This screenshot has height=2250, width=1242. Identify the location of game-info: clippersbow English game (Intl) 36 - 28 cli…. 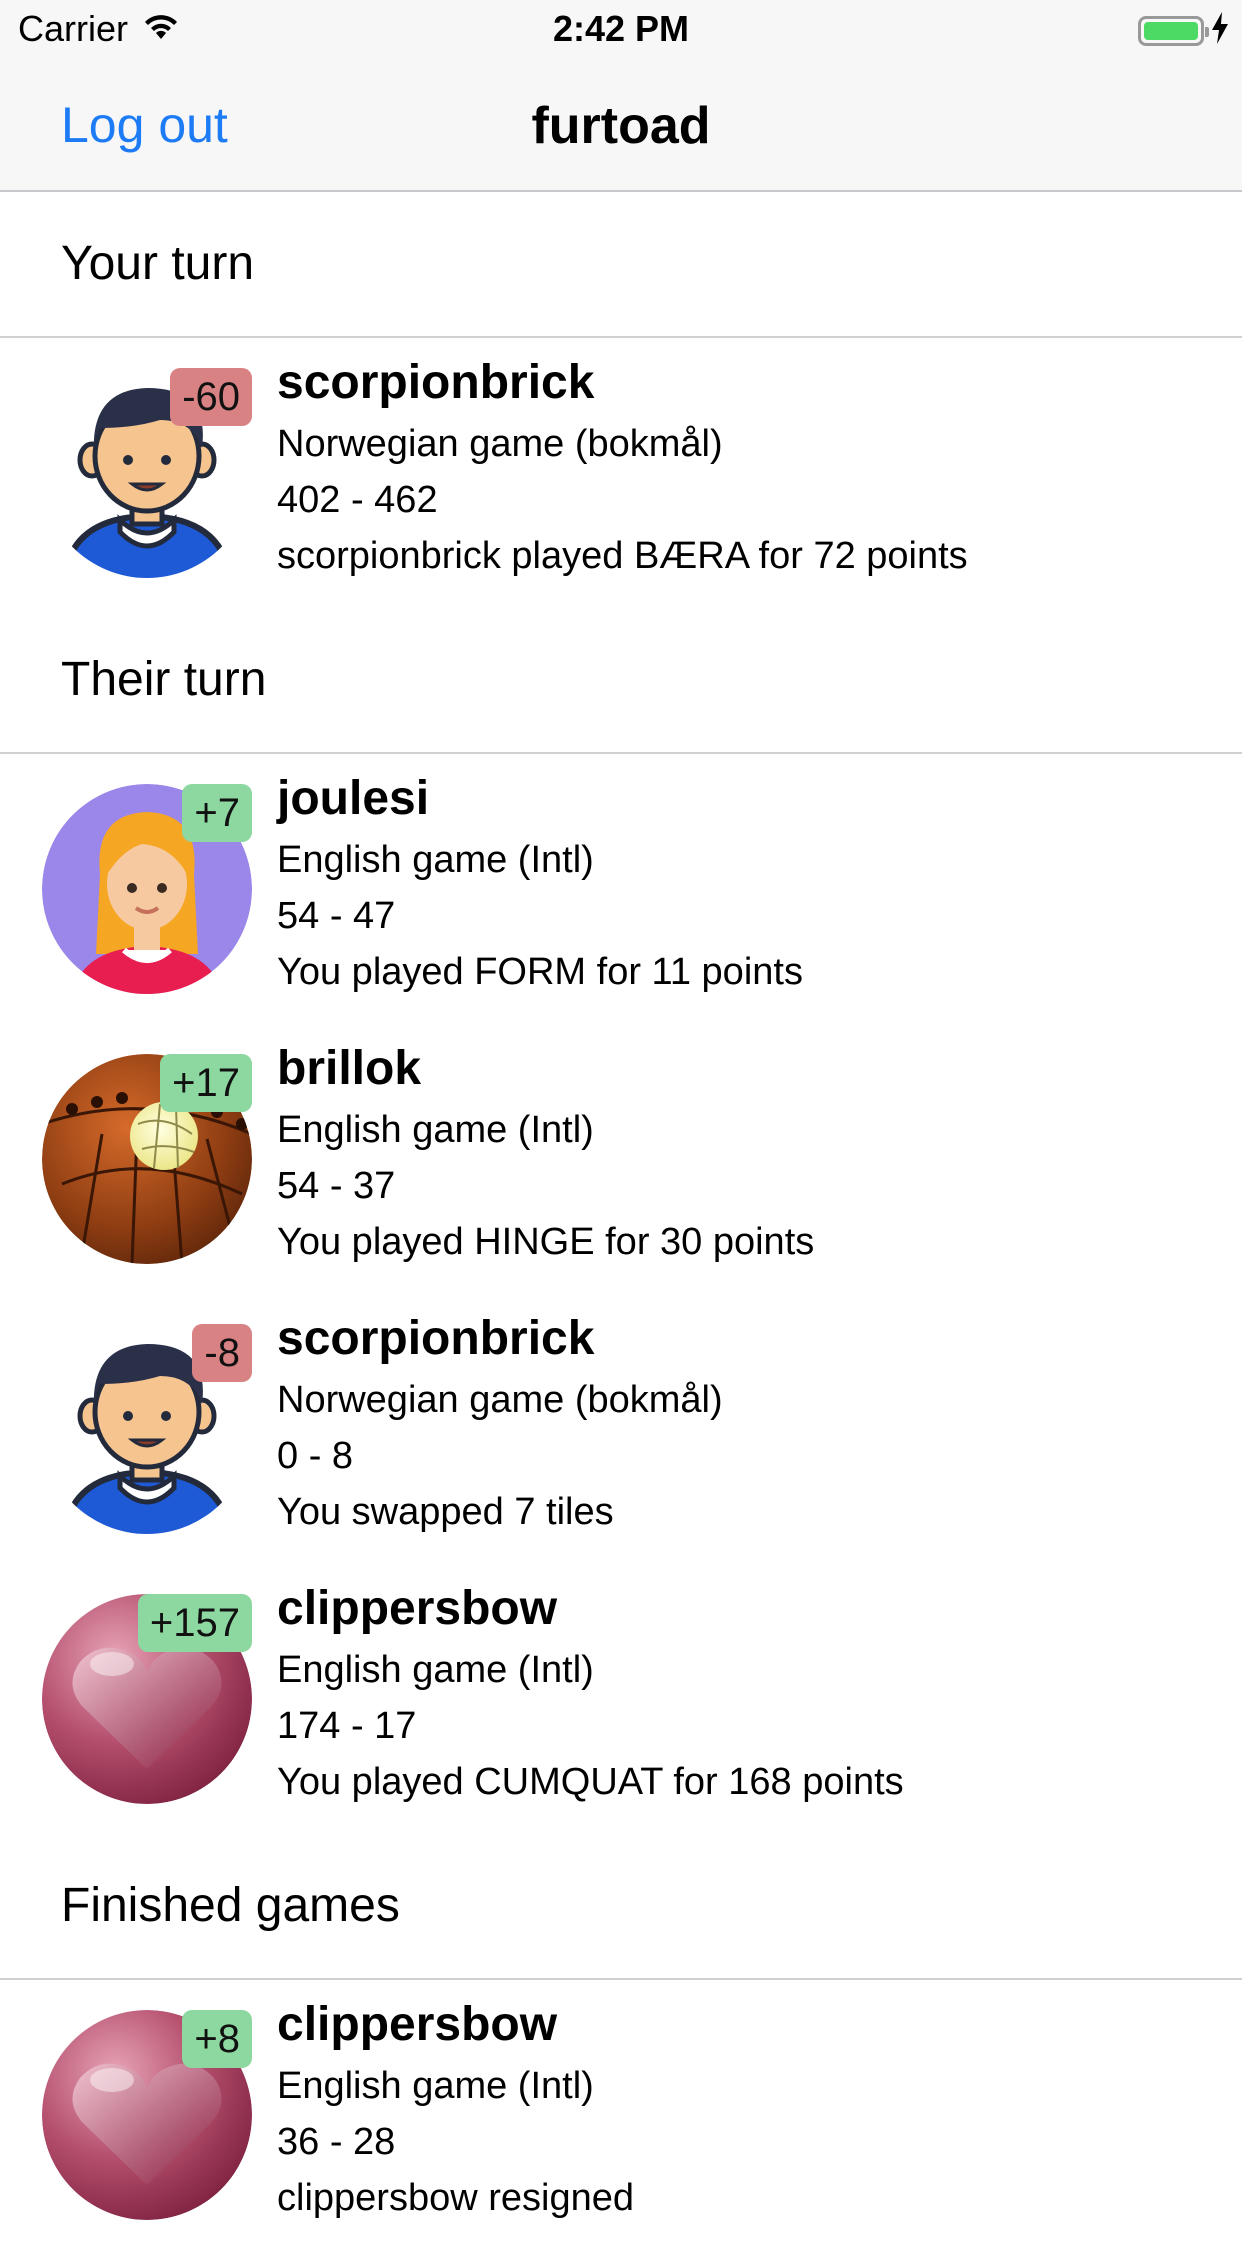
(455, 2109).